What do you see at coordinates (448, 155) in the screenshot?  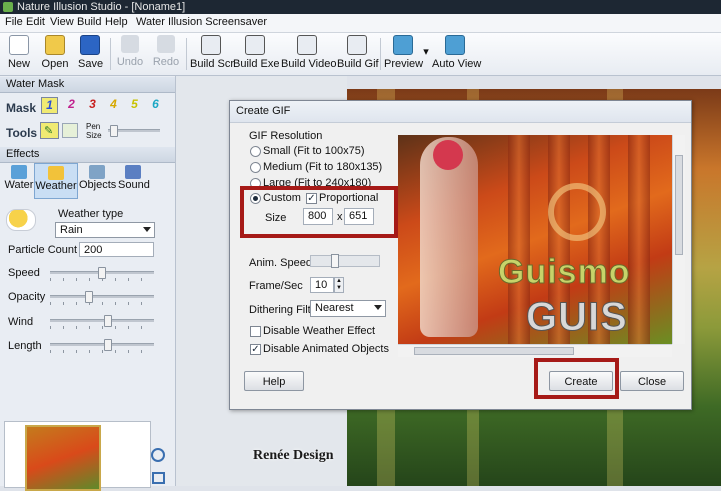 I see `figure-hat` at bounding box center [448, 155].